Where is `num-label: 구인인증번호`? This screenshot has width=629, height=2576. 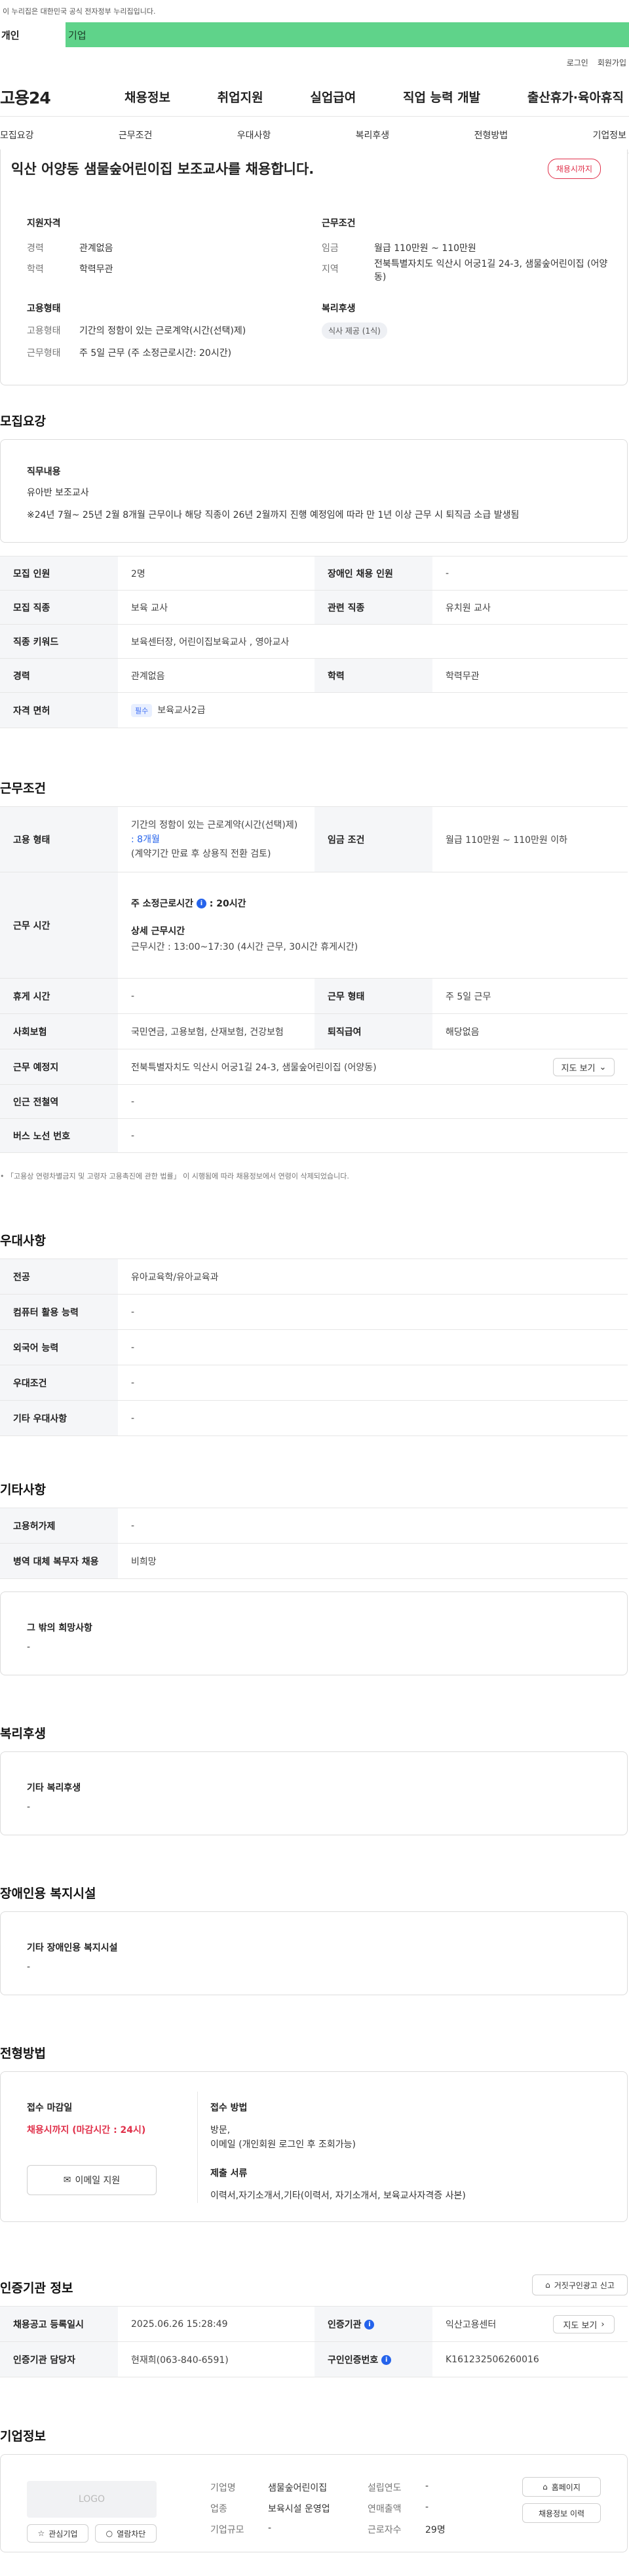 num-label: 구인인증번호 is located at coordinates (353, 2360).